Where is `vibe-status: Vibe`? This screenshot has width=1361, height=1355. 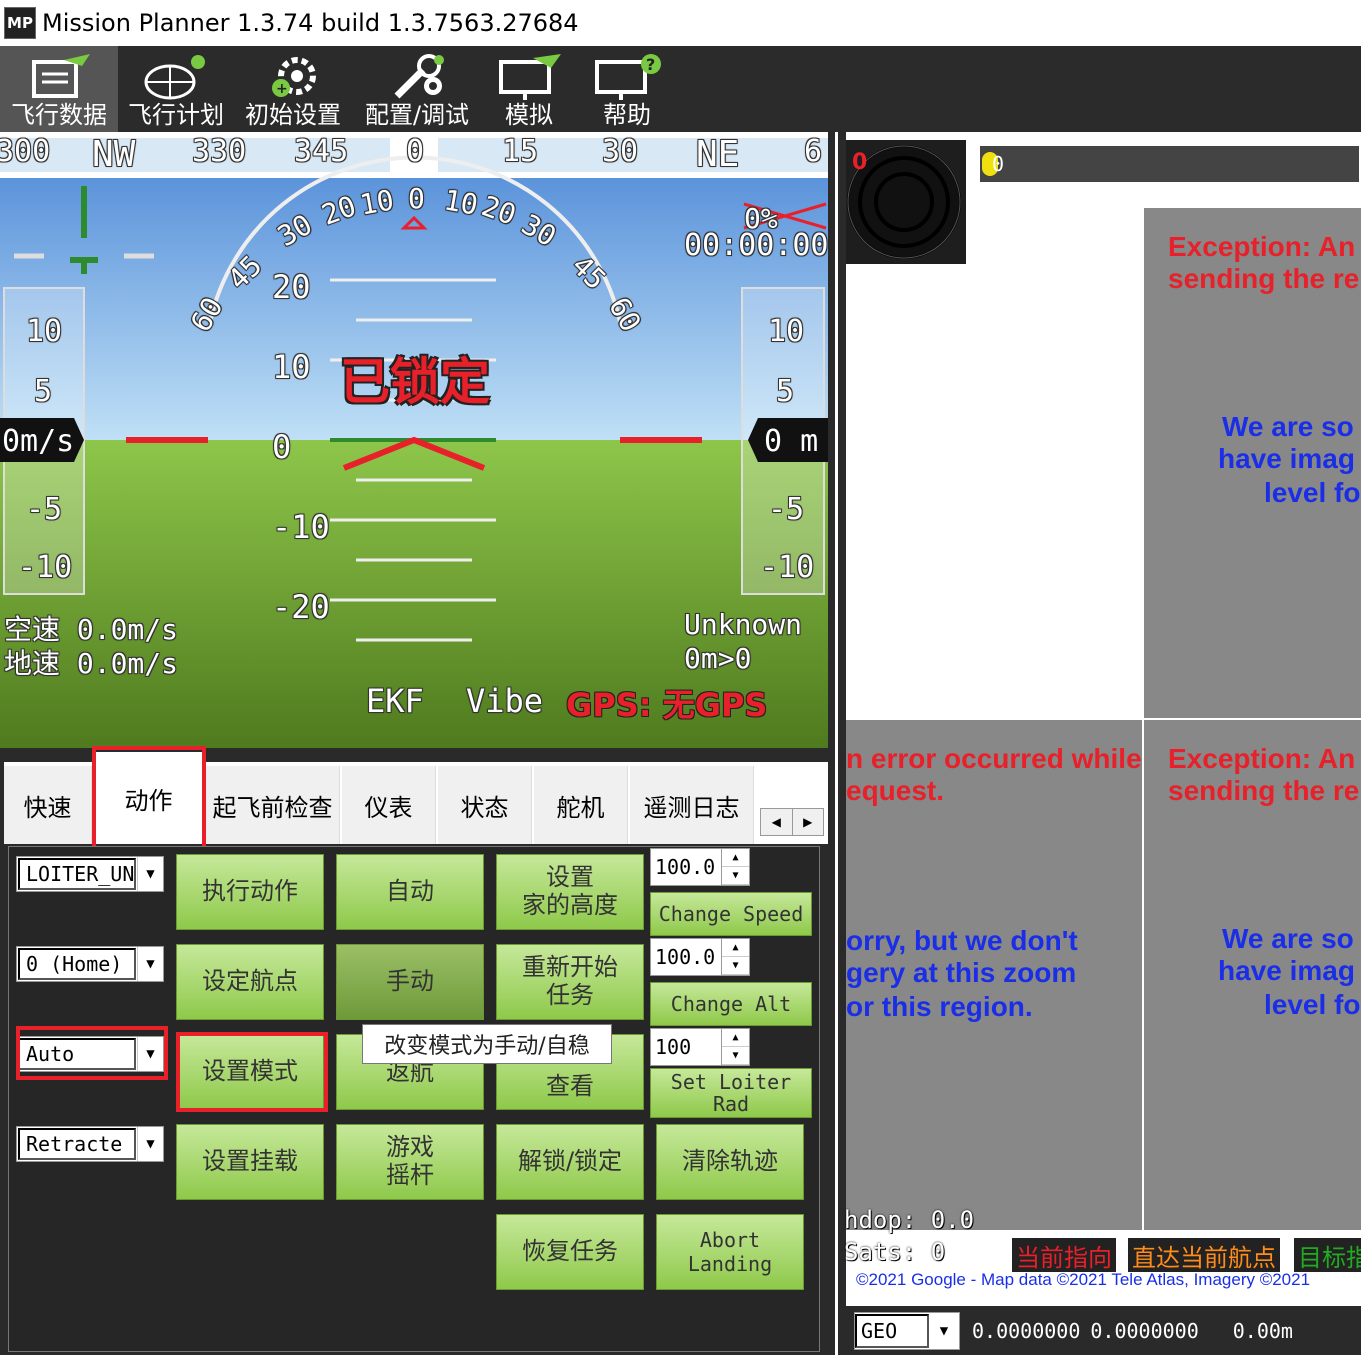 vibe-status: Vibe is located at coordinates (504, 701).